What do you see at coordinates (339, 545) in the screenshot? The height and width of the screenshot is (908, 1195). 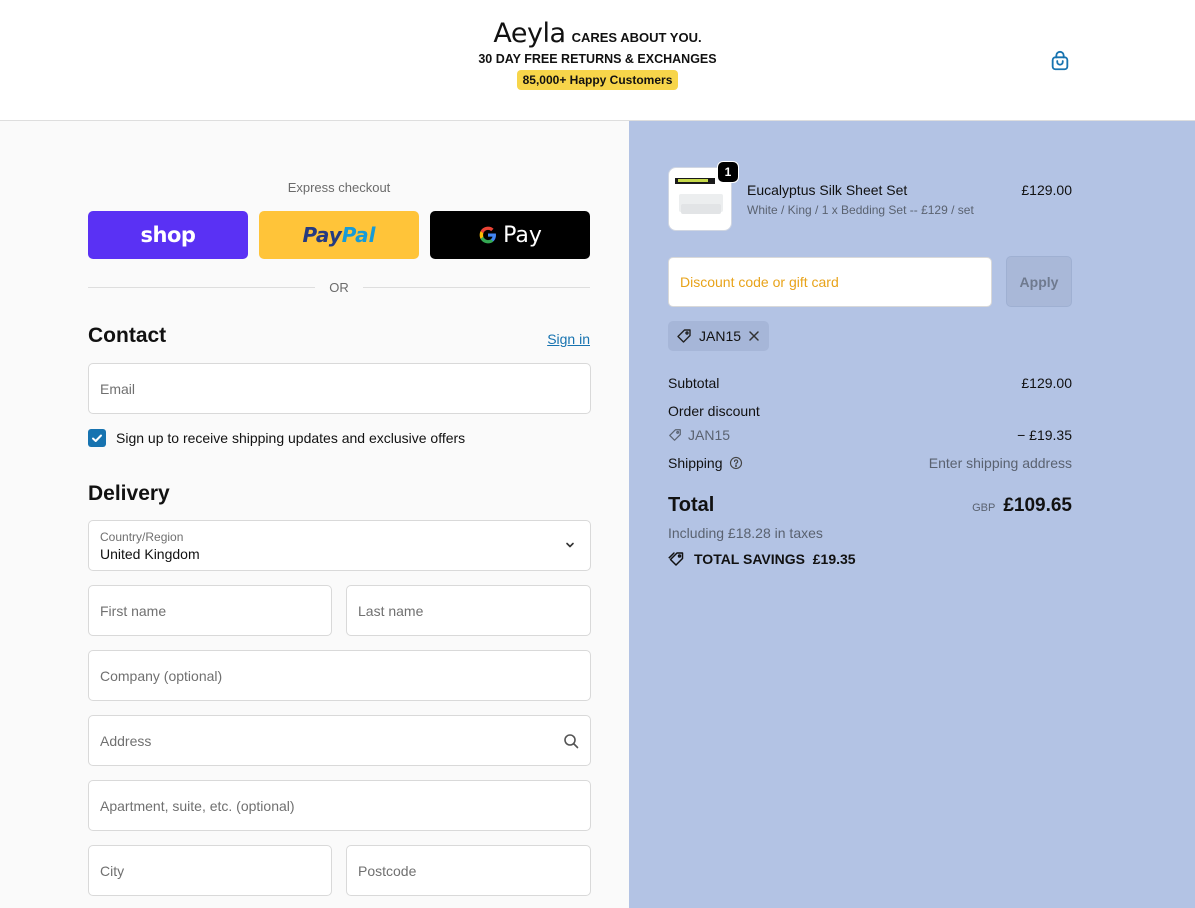 I see `country-select: Country/Region United Kingdom` at bounding box center [339, 545].